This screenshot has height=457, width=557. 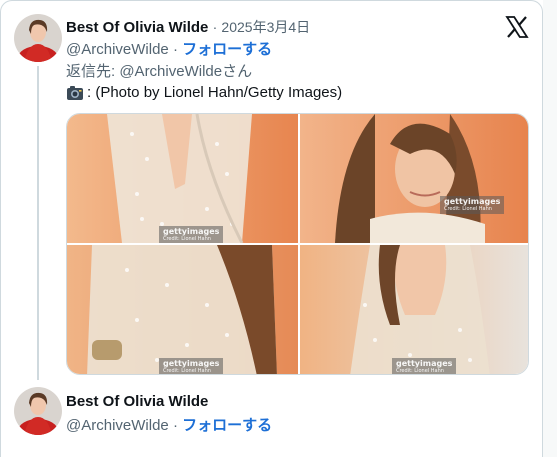 What do you see at coordinates (550, 228) in the screenshot?
I see `scrollbar-track` at bounding box center [550, 228].